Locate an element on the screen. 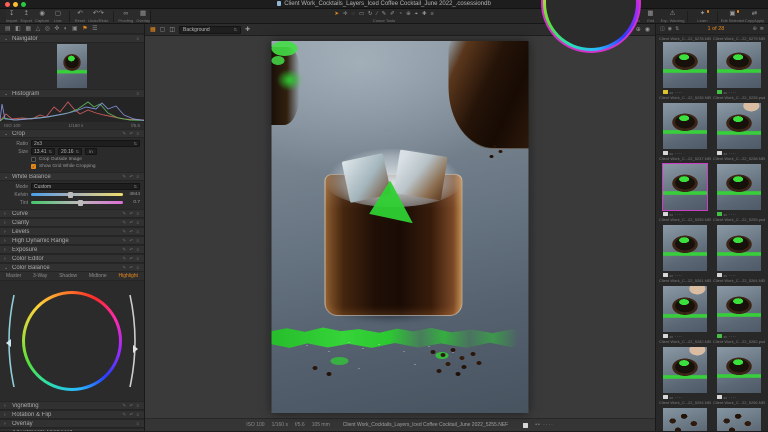 This screenshot has height=432, width=768. adjustments-tab-icon: ▣ is located at coordinates (75, 29).